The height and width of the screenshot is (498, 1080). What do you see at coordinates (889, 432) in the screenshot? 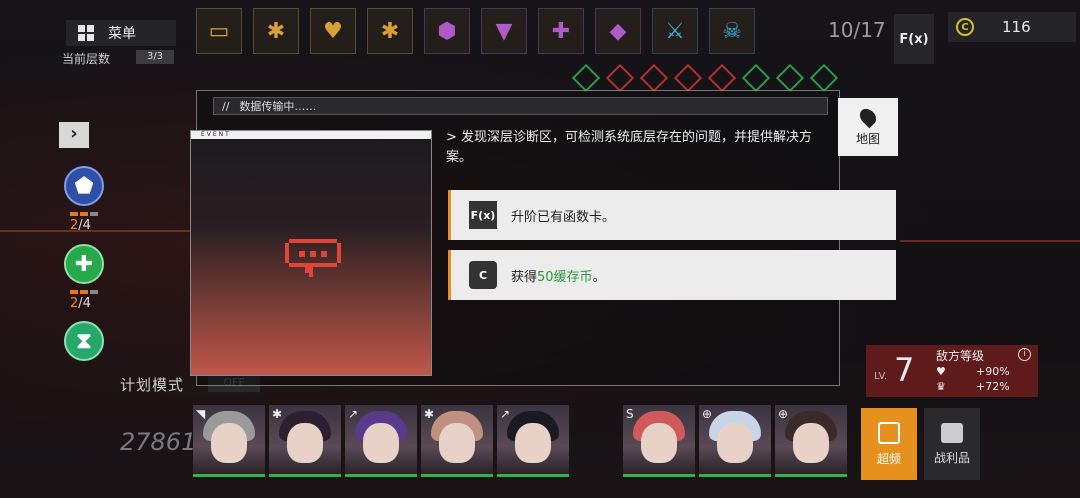
I see `chip-icon` at bounding box center [889, 432].